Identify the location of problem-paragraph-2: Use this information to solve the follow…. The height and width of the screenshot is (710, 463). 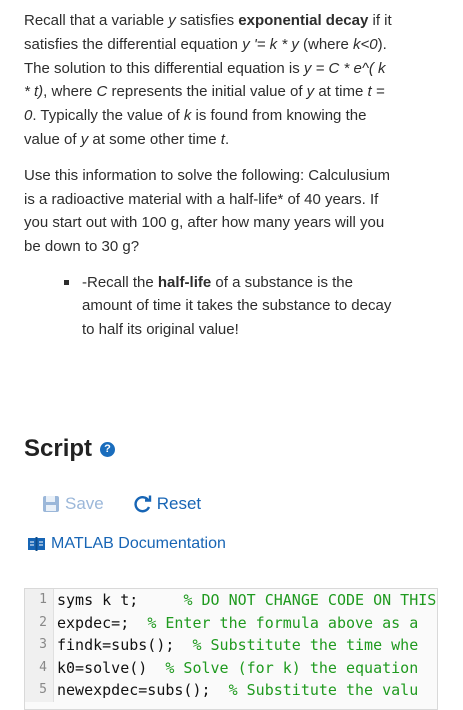
(207, 211).